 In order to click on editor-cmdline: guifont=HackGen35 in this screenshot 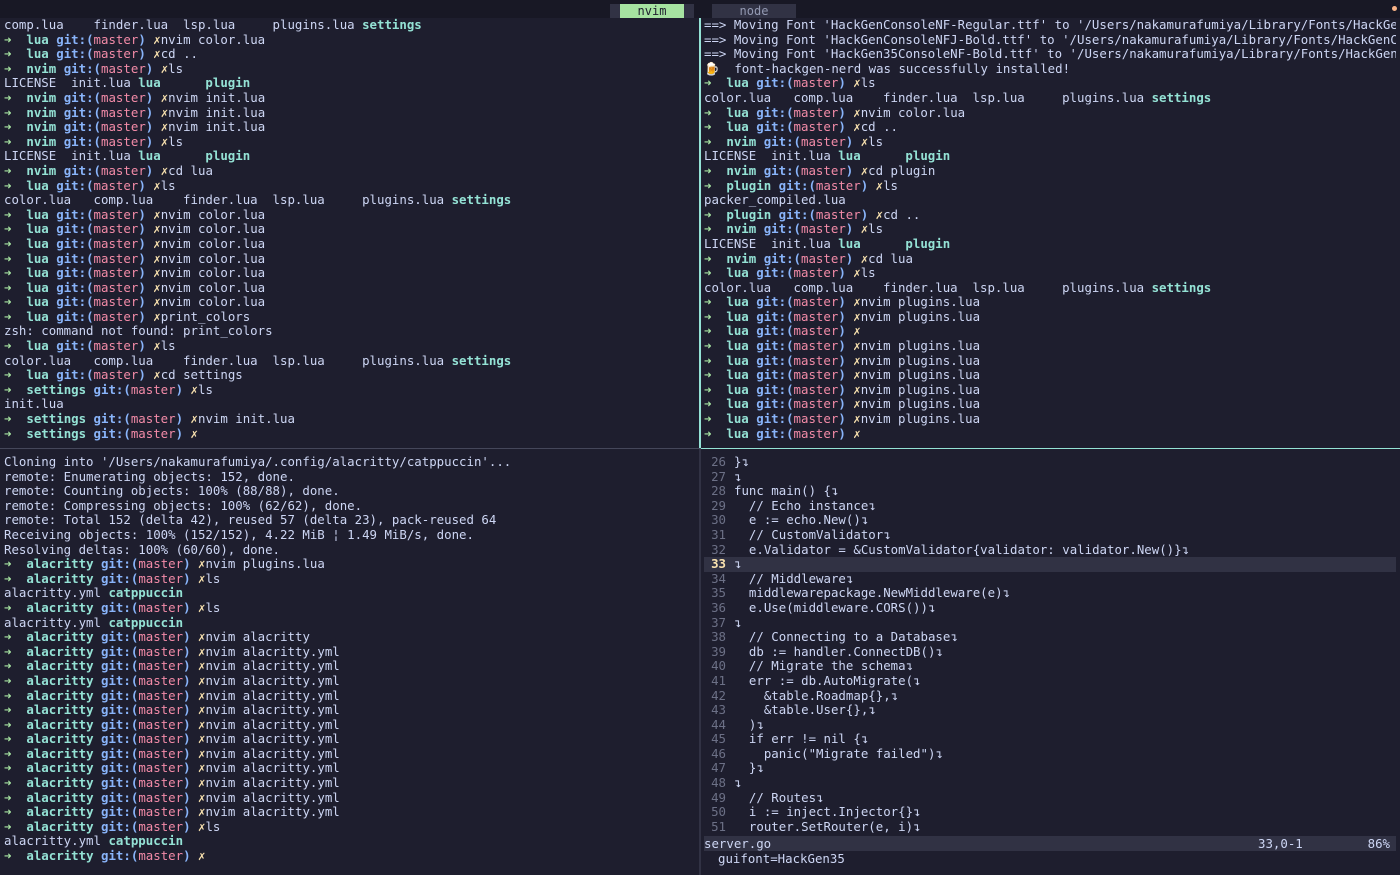, I will do `click(781, 858)`.